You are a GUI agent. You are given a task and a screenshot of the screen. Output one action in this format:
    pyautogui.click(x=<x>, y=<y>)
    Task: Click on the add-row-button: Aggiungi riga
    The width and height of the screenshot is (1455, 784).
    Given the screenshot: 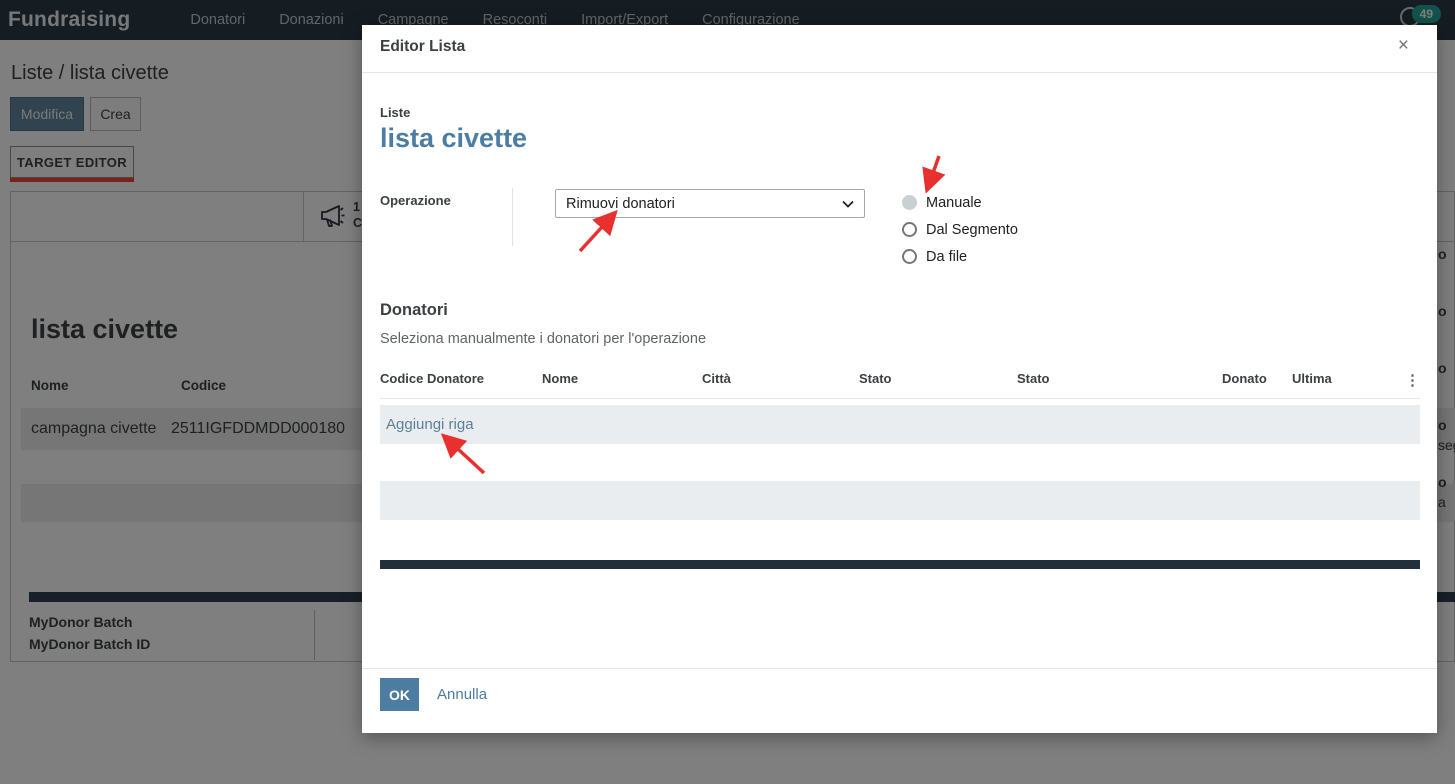 What is the action you would take?
    pyautogui.click(x=900, y=424)
    